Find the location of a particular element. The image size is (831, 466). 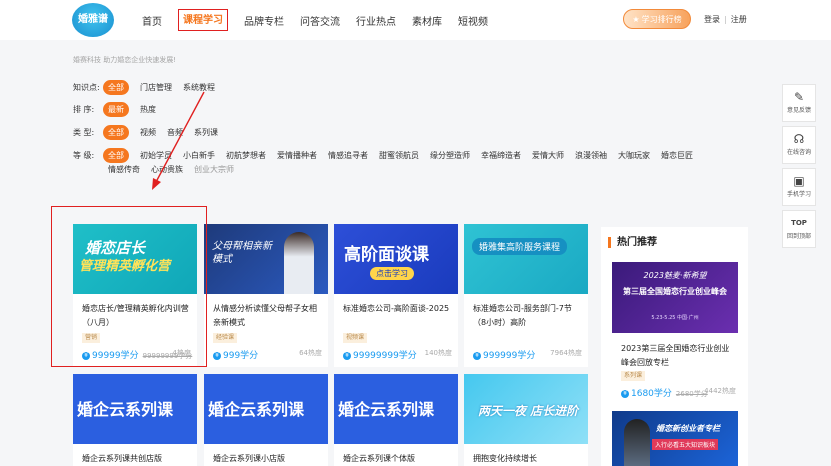

consult-button: ☊ 在线咨询 is located at coordinates (799, 145).